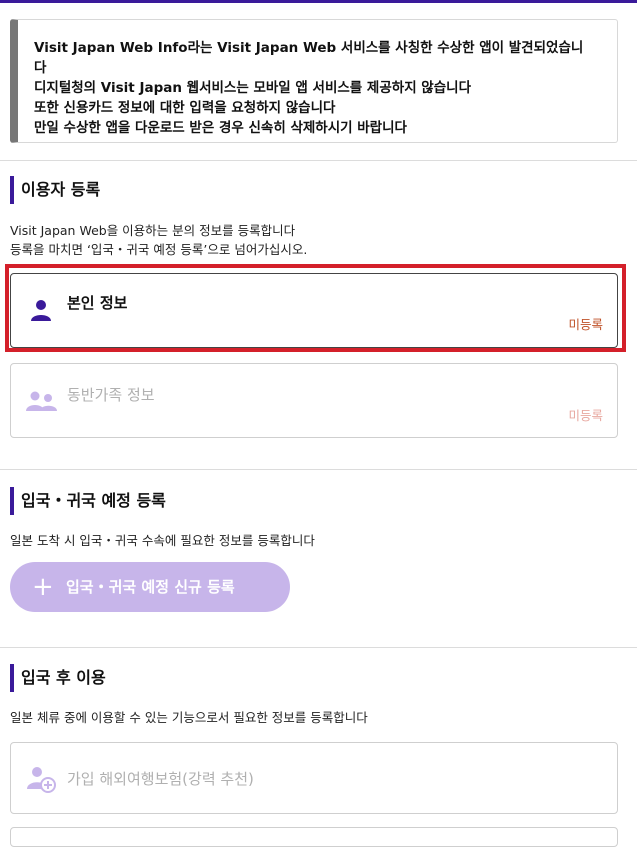  Describe the element at coordinates (43, 587) in the screenshot. I see `plus-icon: +` at that location.